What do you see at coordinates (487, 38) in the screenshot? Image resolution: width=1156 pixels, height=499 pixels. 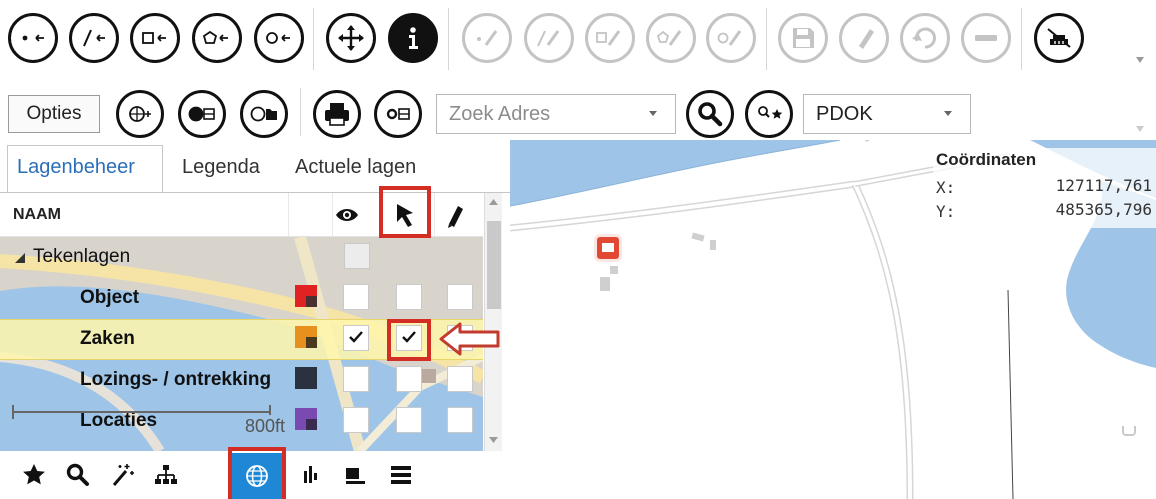 I see `edit-point-button` at bounding box center [487, 38].